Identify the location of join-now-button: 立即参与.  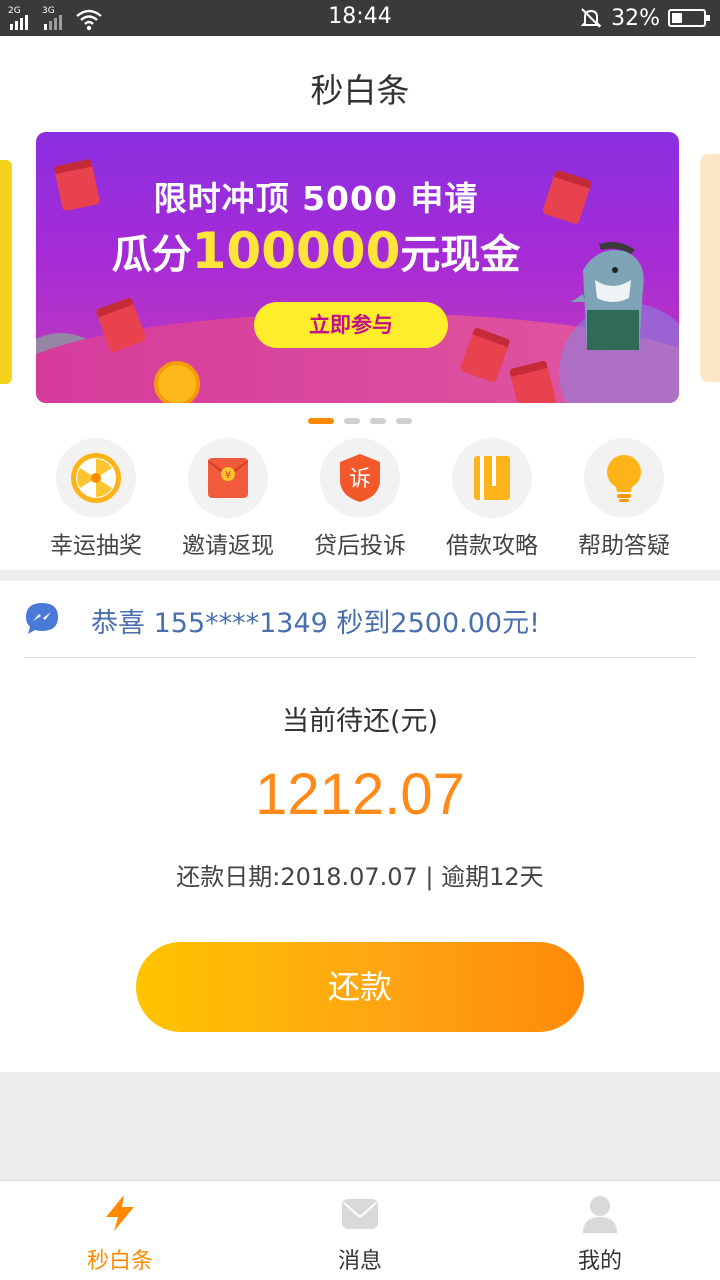
(351, 325).